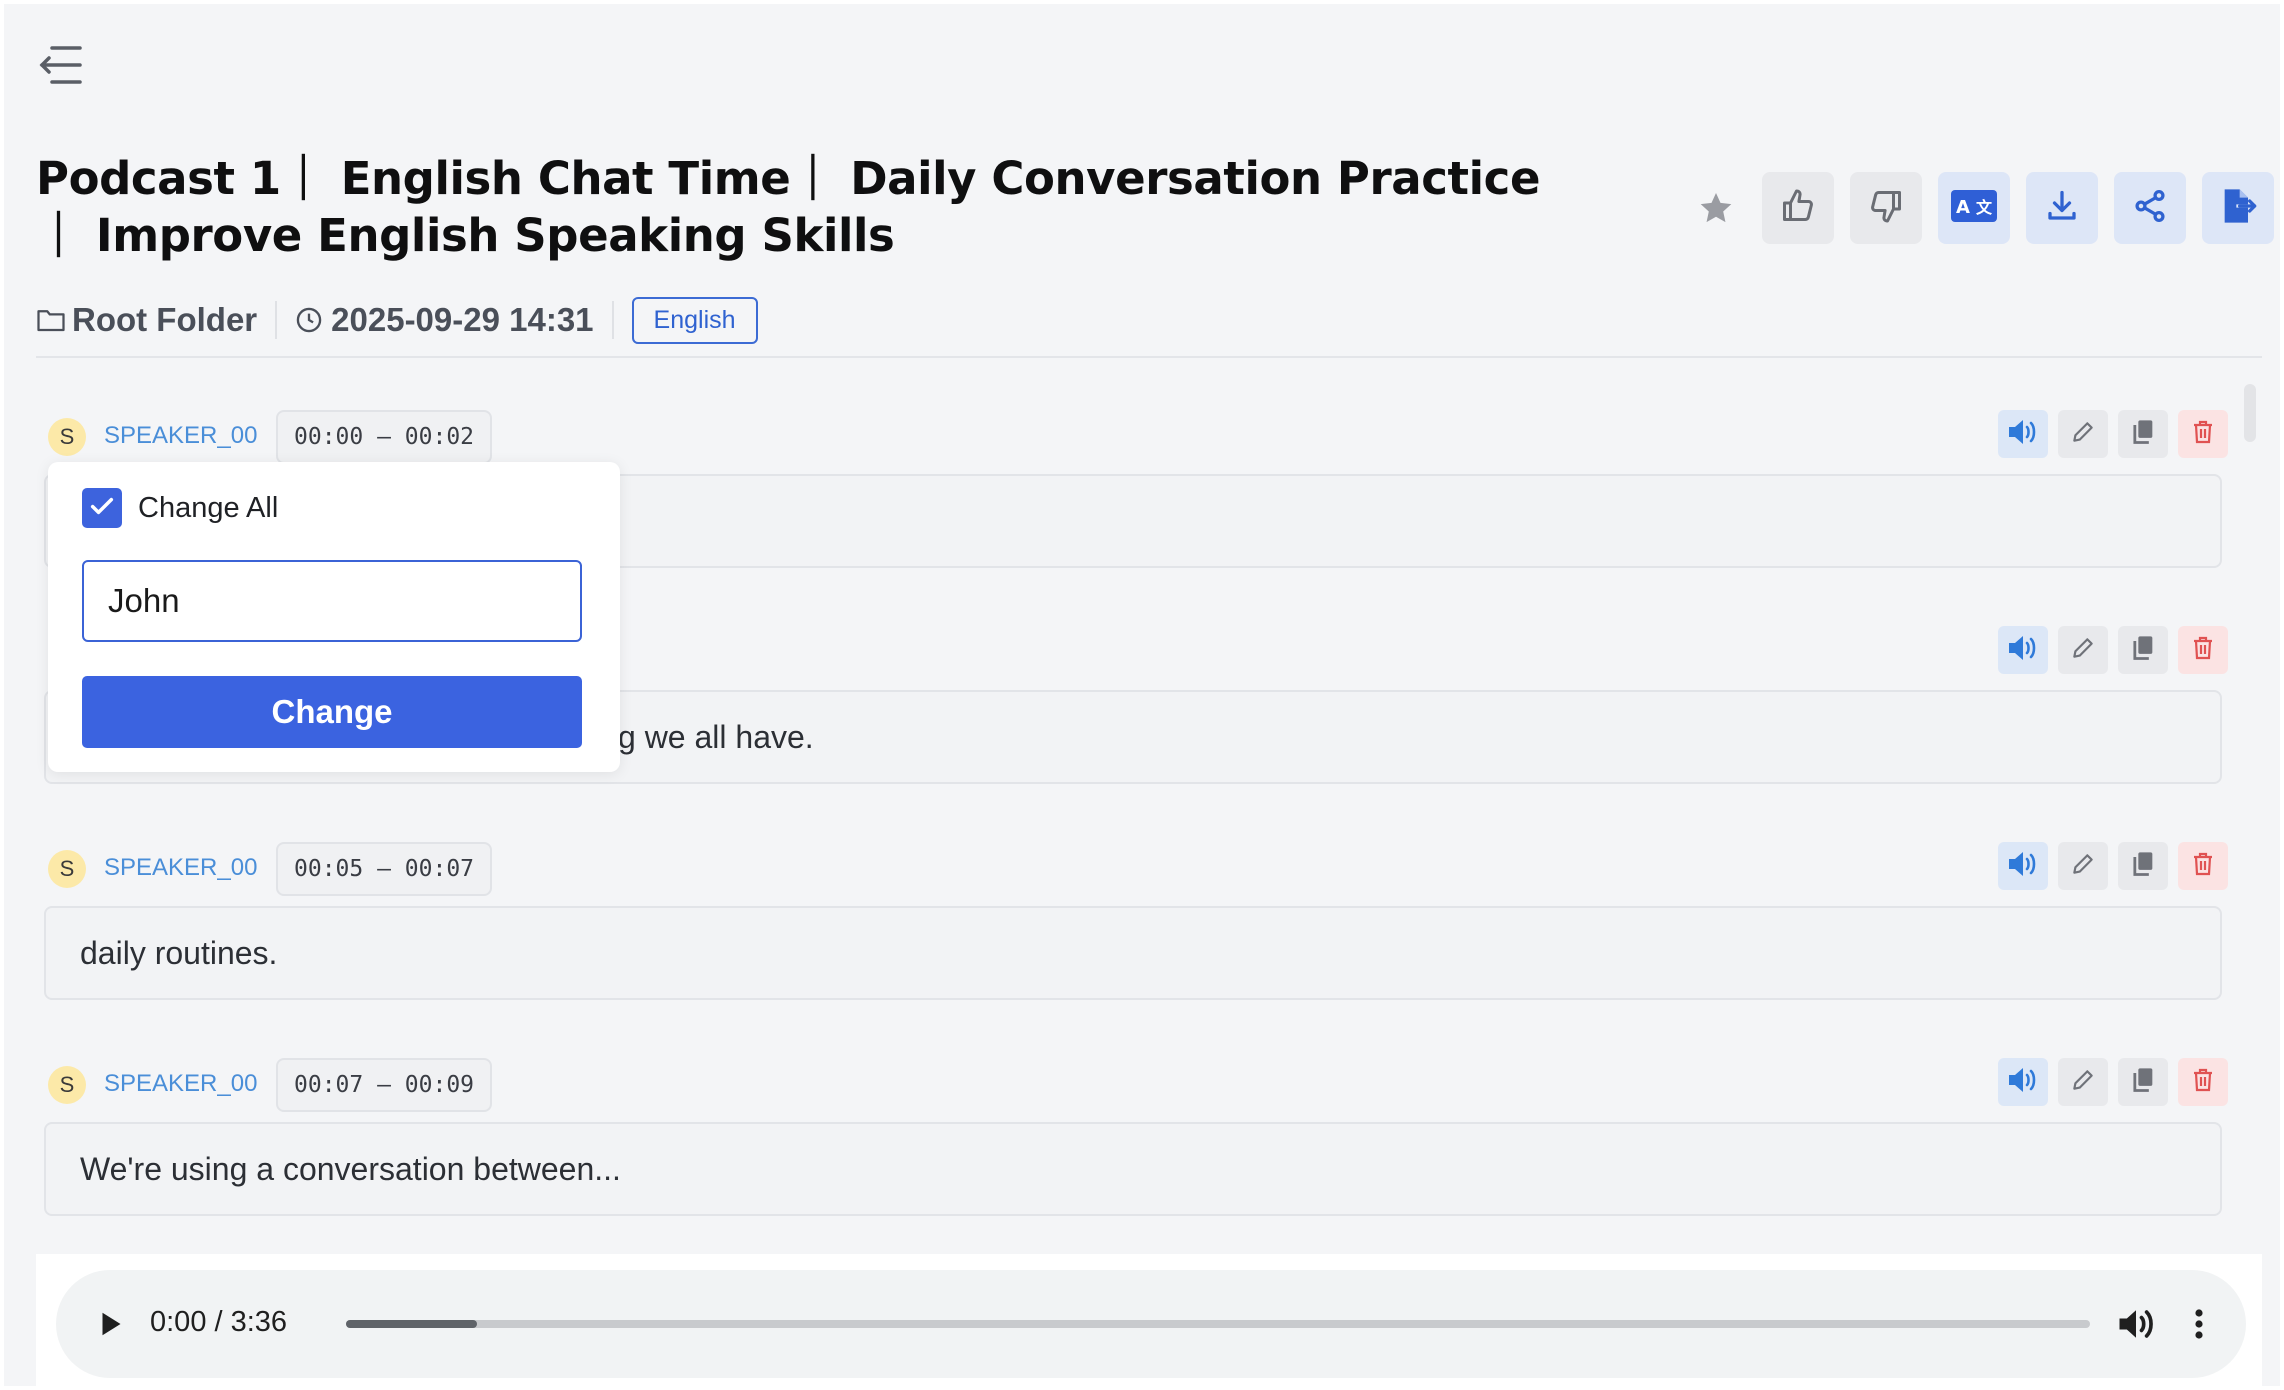 This screenshot has height=1390, width=2284. Describe the element at coordinates (309, 320) in the screenshot. I see `clock-icon` at that location.